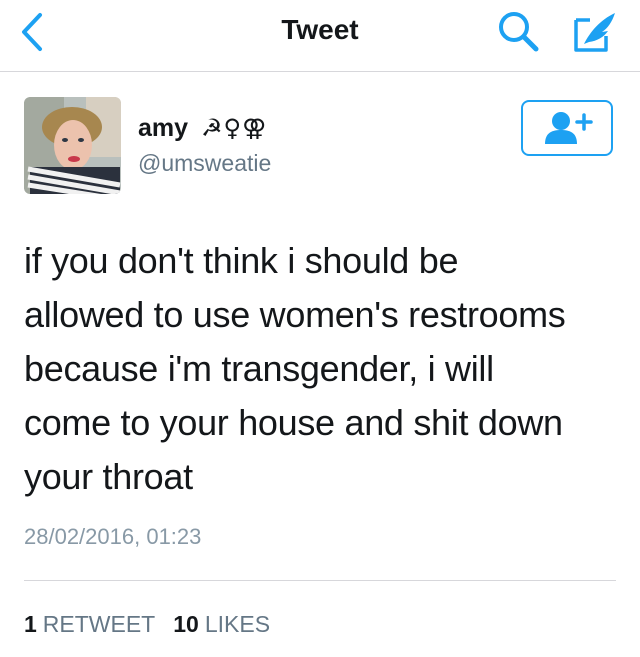 The height and width of the screenshot is (657, 640). I want to click on retweets-count: 1, so click(30, 624).